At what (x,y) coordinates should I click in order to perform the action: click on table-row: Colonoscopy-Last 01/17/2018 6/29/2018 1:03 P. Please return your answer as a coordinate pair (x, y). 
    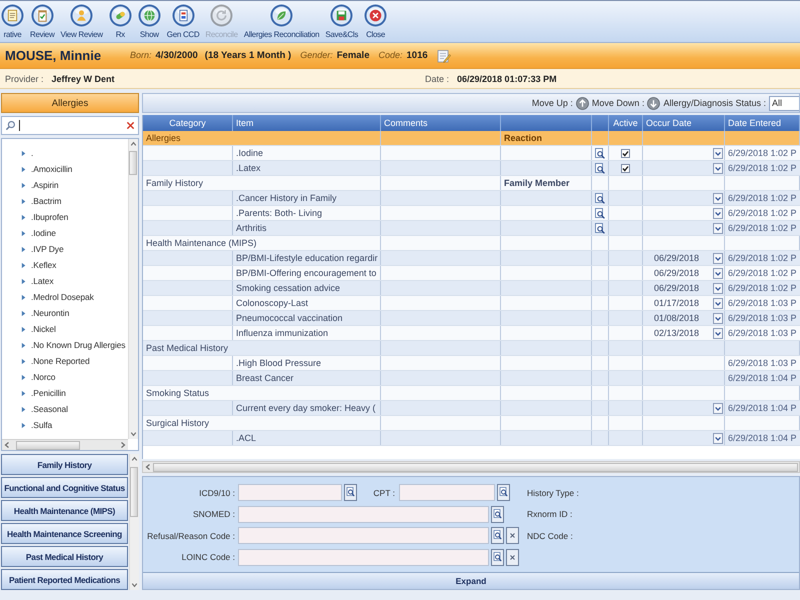
    Looking at the image, I should click on (471, 303).